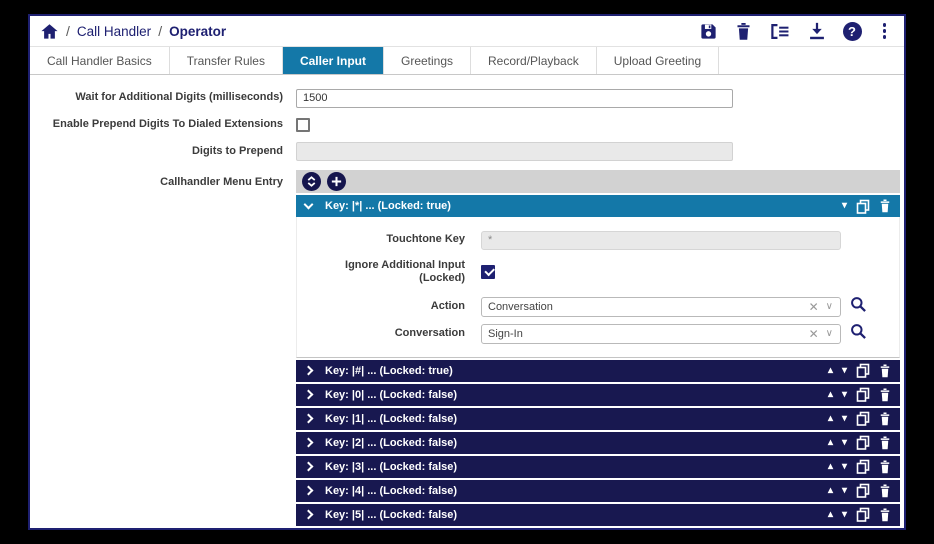 The image size is (934, 544). I want to click on entry-row: Key: |#| ... (Locked: true) ▴ ▾, so click(598, 370).